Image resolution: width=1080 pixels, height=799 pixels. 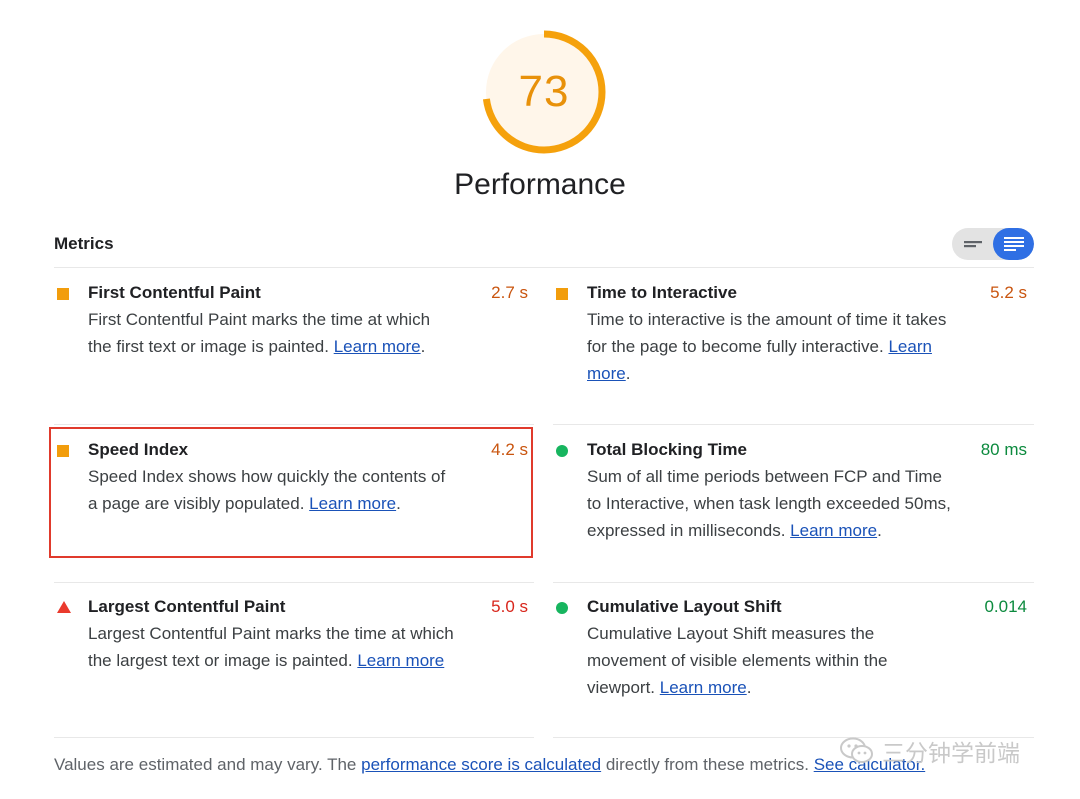 What do you see at coordinates (187, 606) in the screenshot?
I see `metric-title: Largest Contentful Paint` at bounding box center [187, 606].